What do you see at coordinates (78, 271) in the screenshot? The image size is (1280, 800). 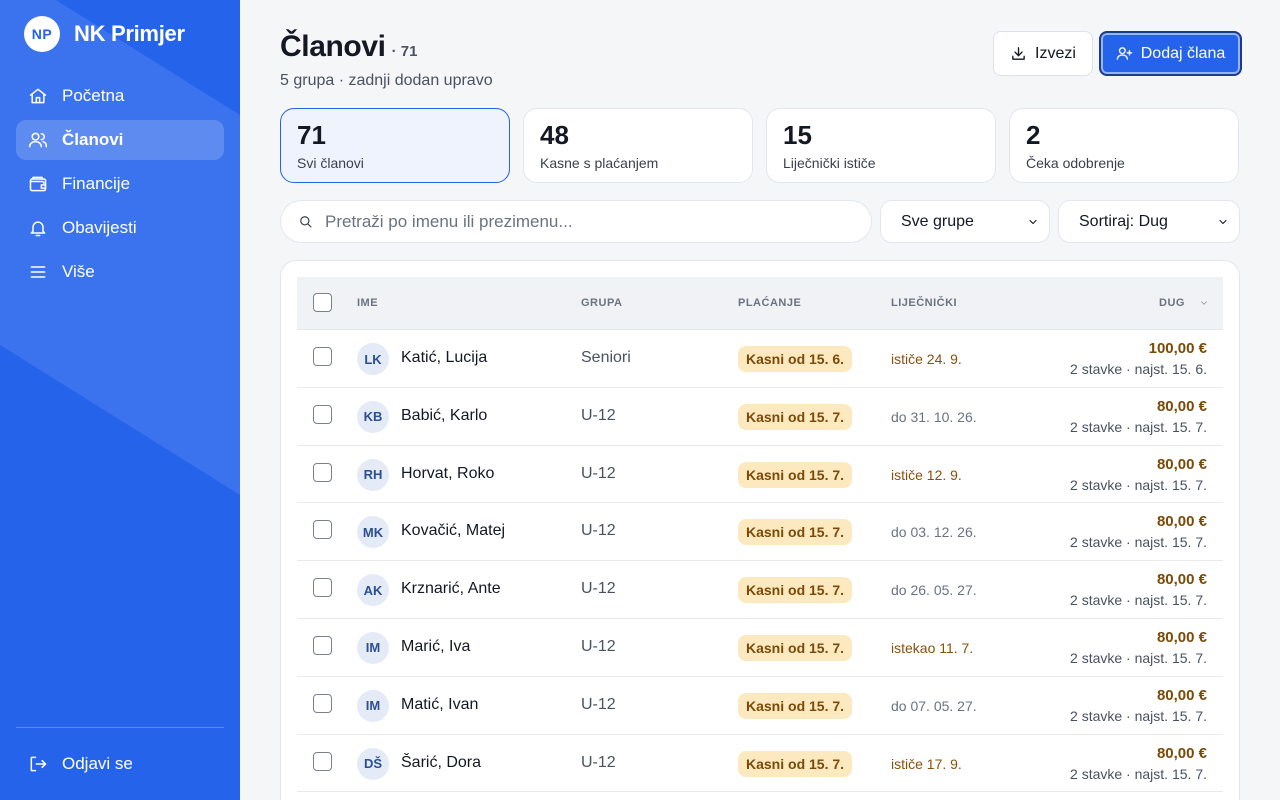 I see `sidebar-item-label: Više` at bounding box center [78, 271].